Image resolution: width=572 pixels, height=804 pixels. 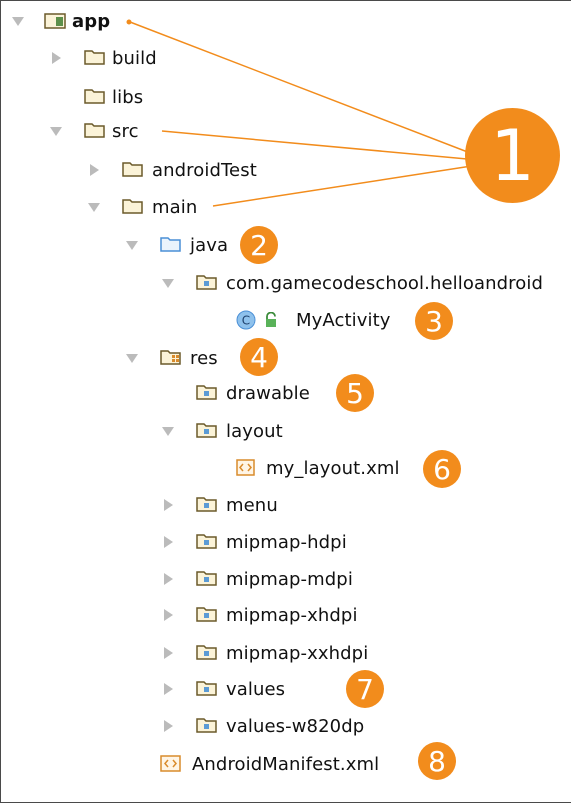 I want to click on tree-label-res: res, so click(x=204, y=358).